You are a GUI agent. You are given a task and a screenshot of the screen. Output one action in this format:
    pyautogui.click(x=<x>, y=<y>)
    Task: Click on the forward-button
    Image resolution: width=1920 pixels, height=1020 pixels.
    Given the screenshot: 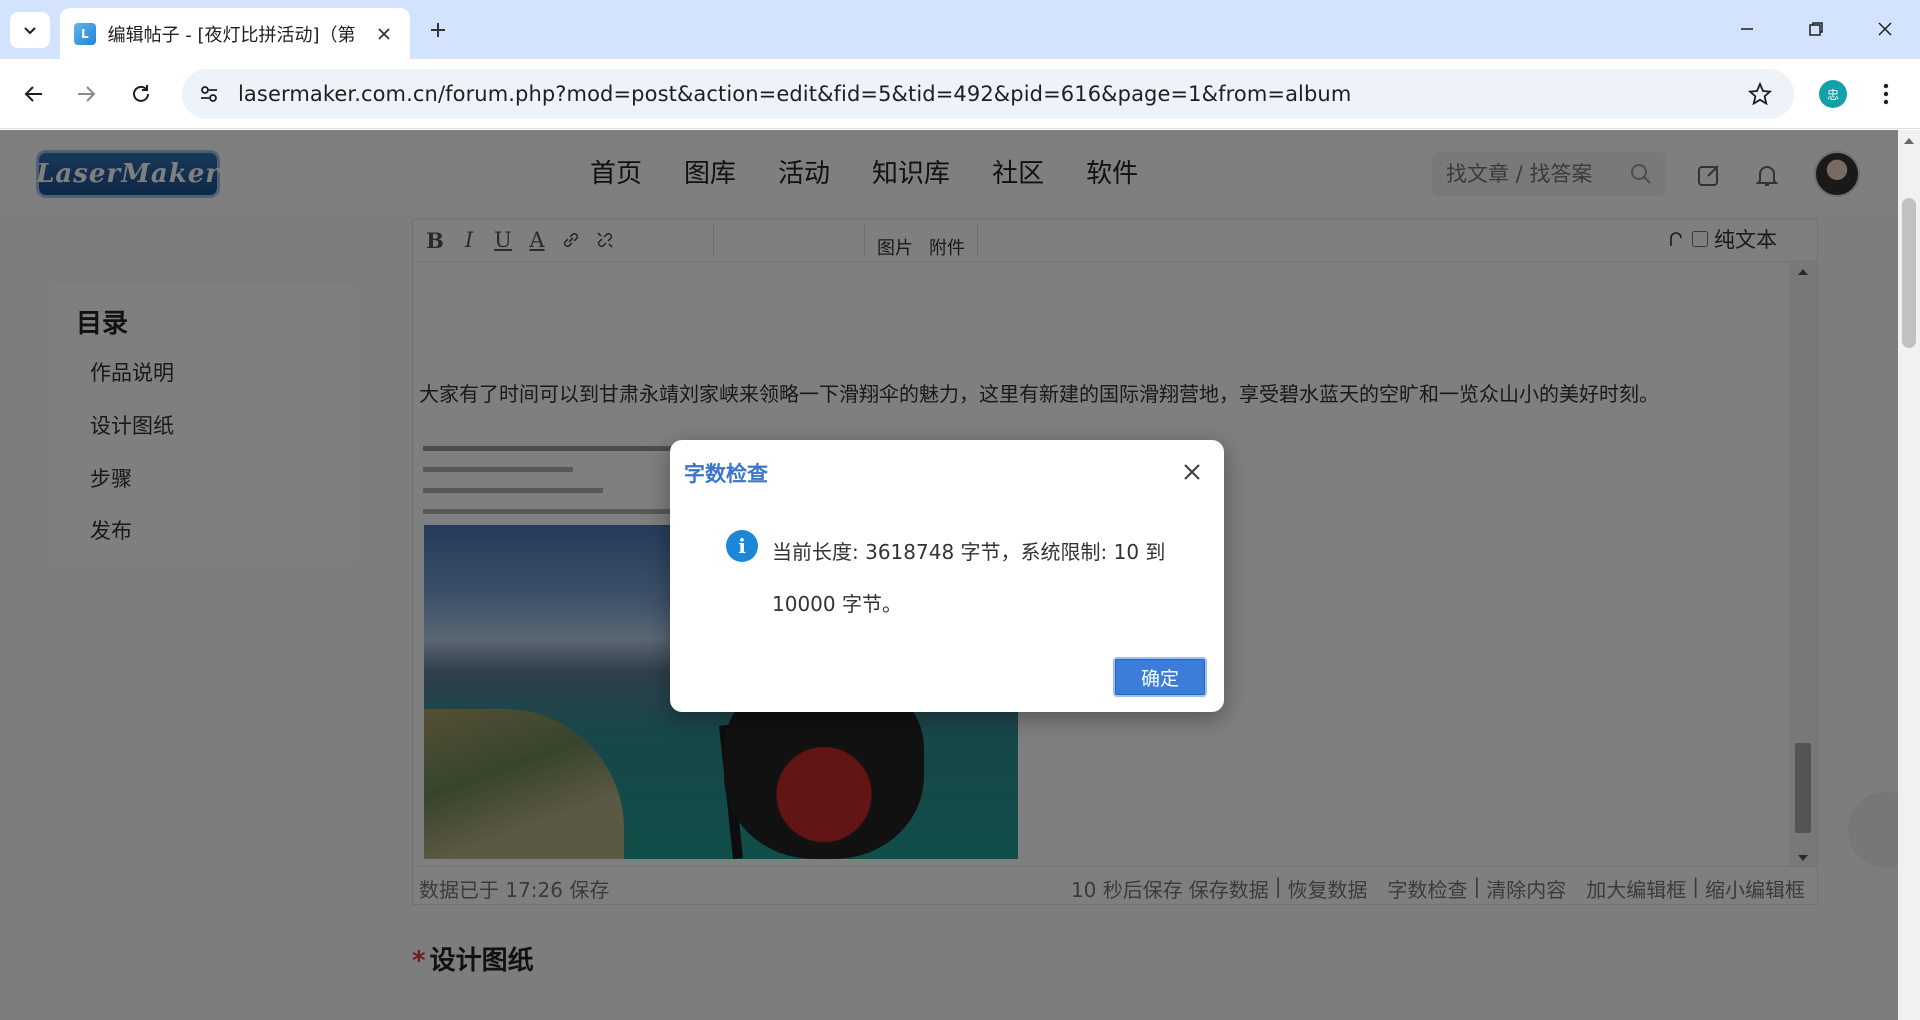 What is the action you would take?
    pyautogui.click(x=86, y=94)
    